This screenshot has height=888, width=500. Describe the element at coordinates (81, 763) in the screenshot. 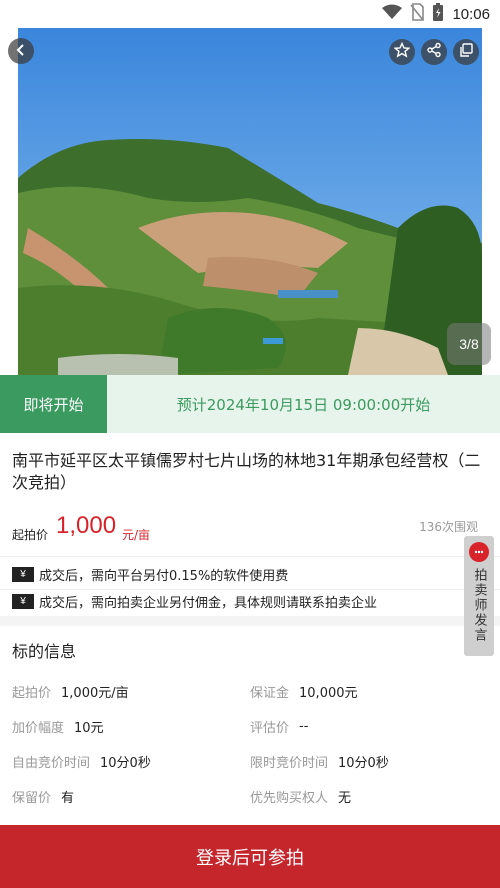

I see `info-free-bid-time: 自由竞价时间 10分0秒` at that location.